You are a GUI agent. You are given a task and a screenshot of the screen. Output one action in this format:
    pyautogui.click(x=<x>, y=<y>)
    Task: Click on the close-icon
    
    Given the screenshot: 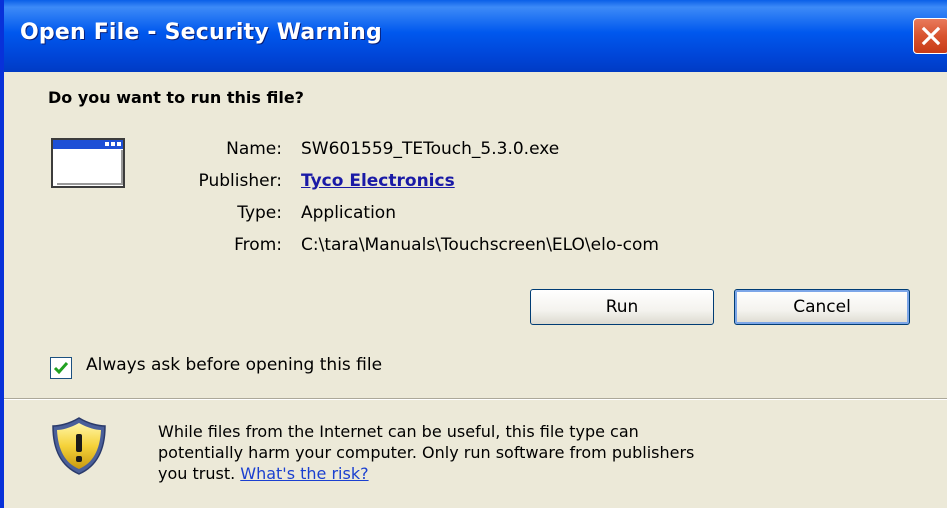 What is the action you would take?
    pyautogui.click(x=931, y=36)
    